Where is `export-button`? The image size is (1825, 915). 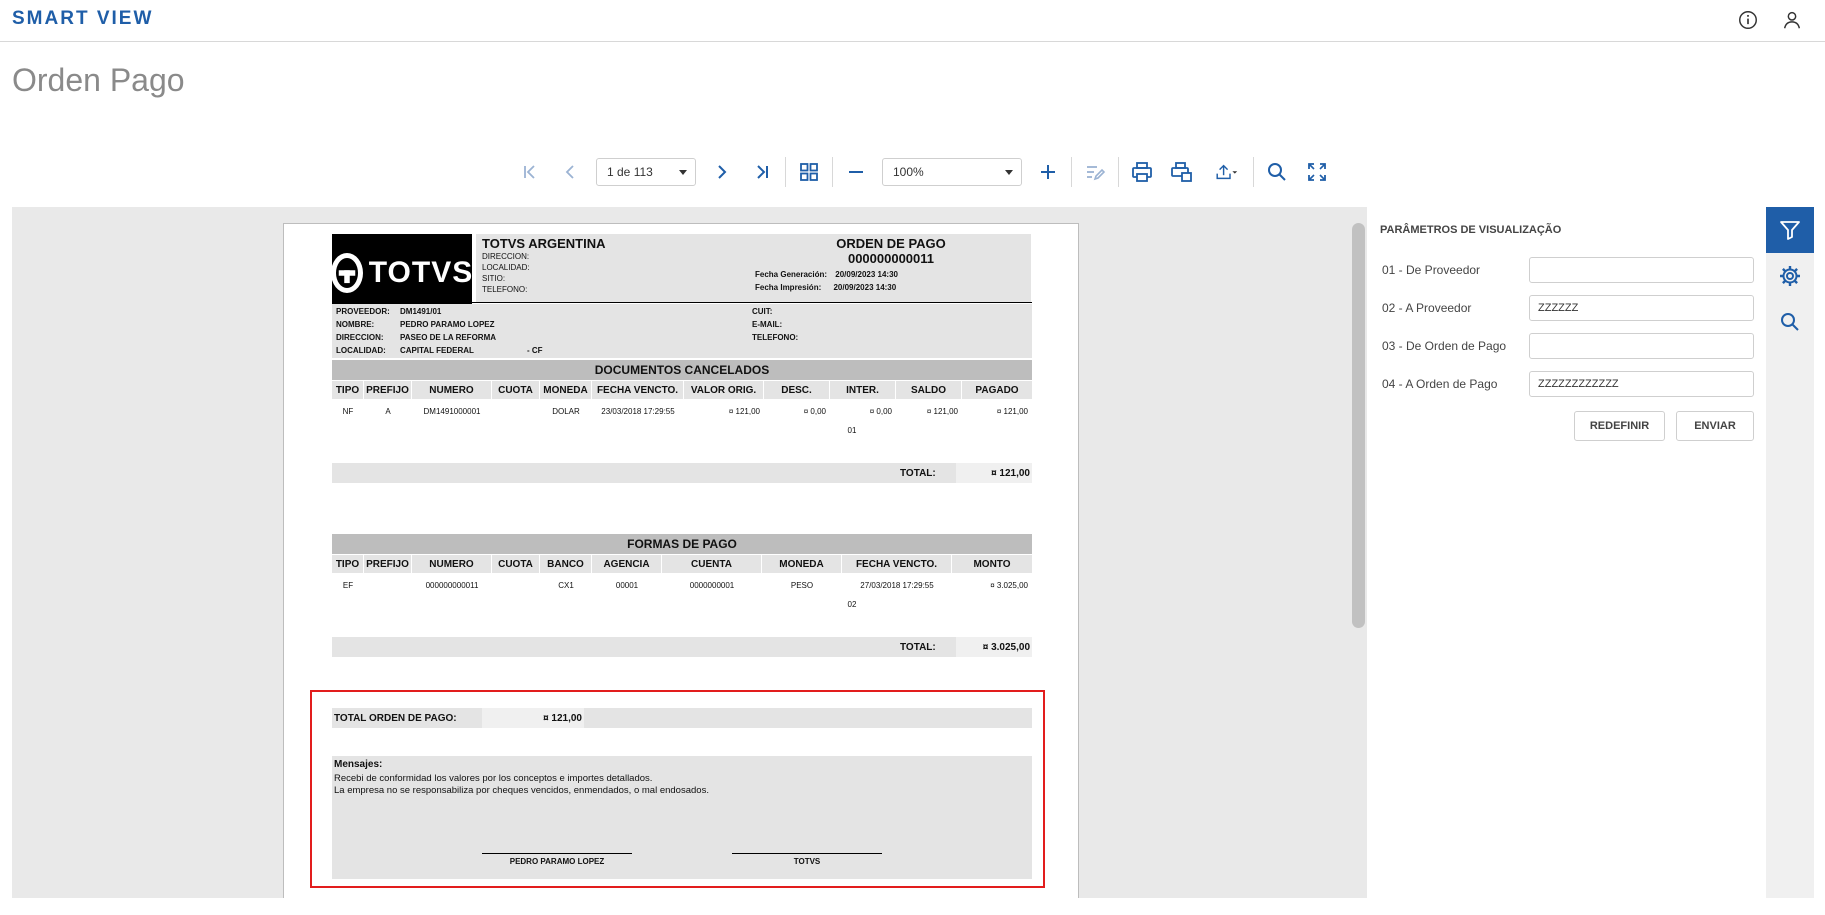 export-button is located at coordinates (1226, 172).